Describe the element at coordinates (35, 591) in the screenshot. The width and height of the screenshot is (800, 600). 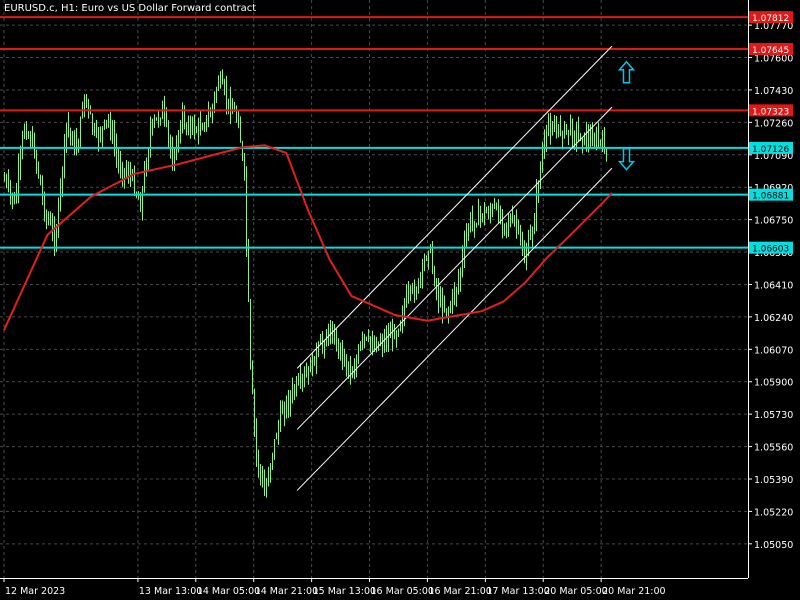
I see `x-tick-label: 12 Mar 2023` at that location.